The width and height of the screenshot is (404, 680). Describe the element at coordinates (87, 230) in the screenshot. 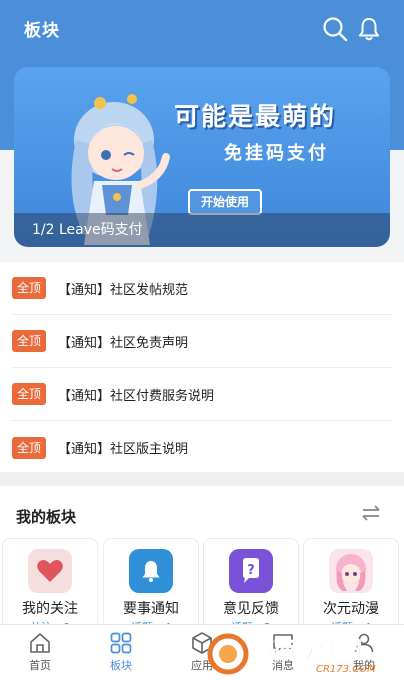

I see `banner-caption: 1/2 Leave码支付` at that location.